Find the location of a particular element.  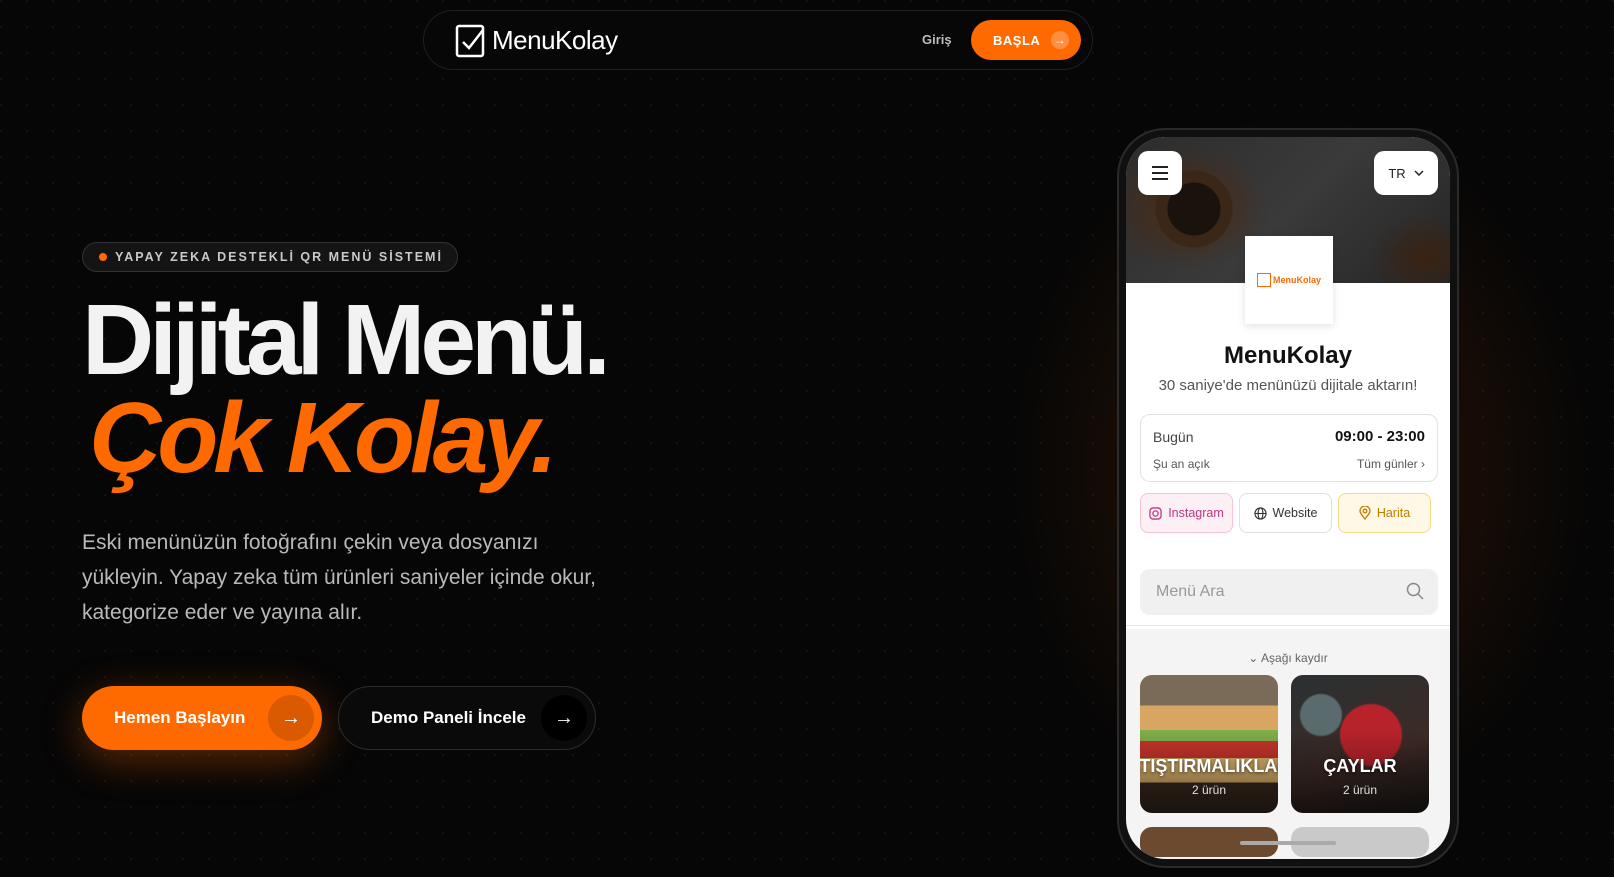

chevron-down-icon is located at coordinates (1419, 173).